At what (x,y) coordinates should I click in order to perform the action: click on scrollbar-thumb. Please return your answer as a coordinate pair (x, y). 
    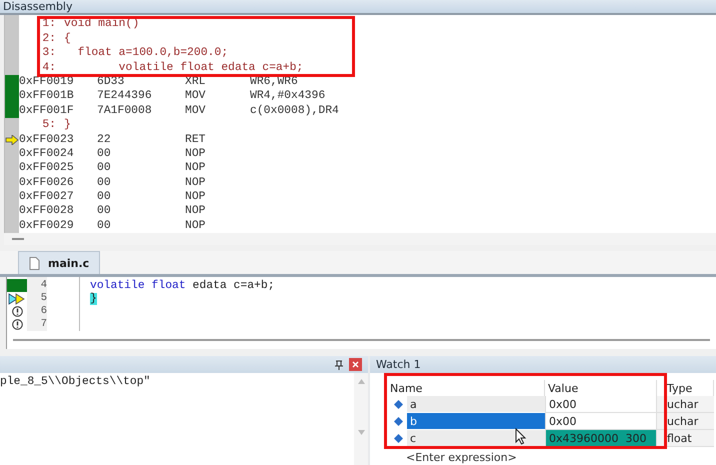
    Looking at the image, I should click on (18, 239).